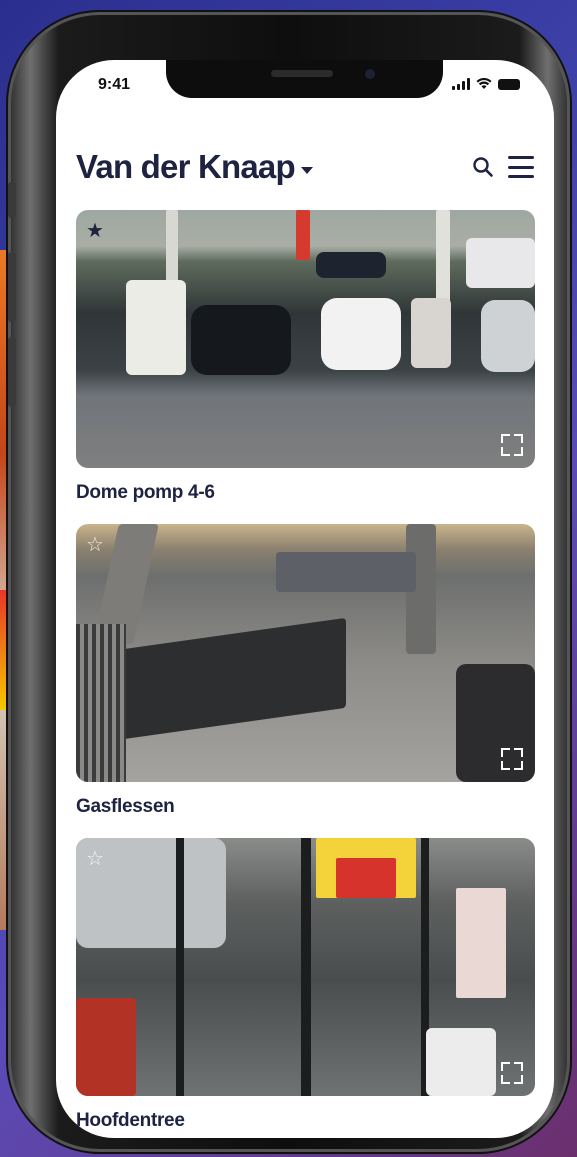  I want to click on speaker, so click(302, 73).